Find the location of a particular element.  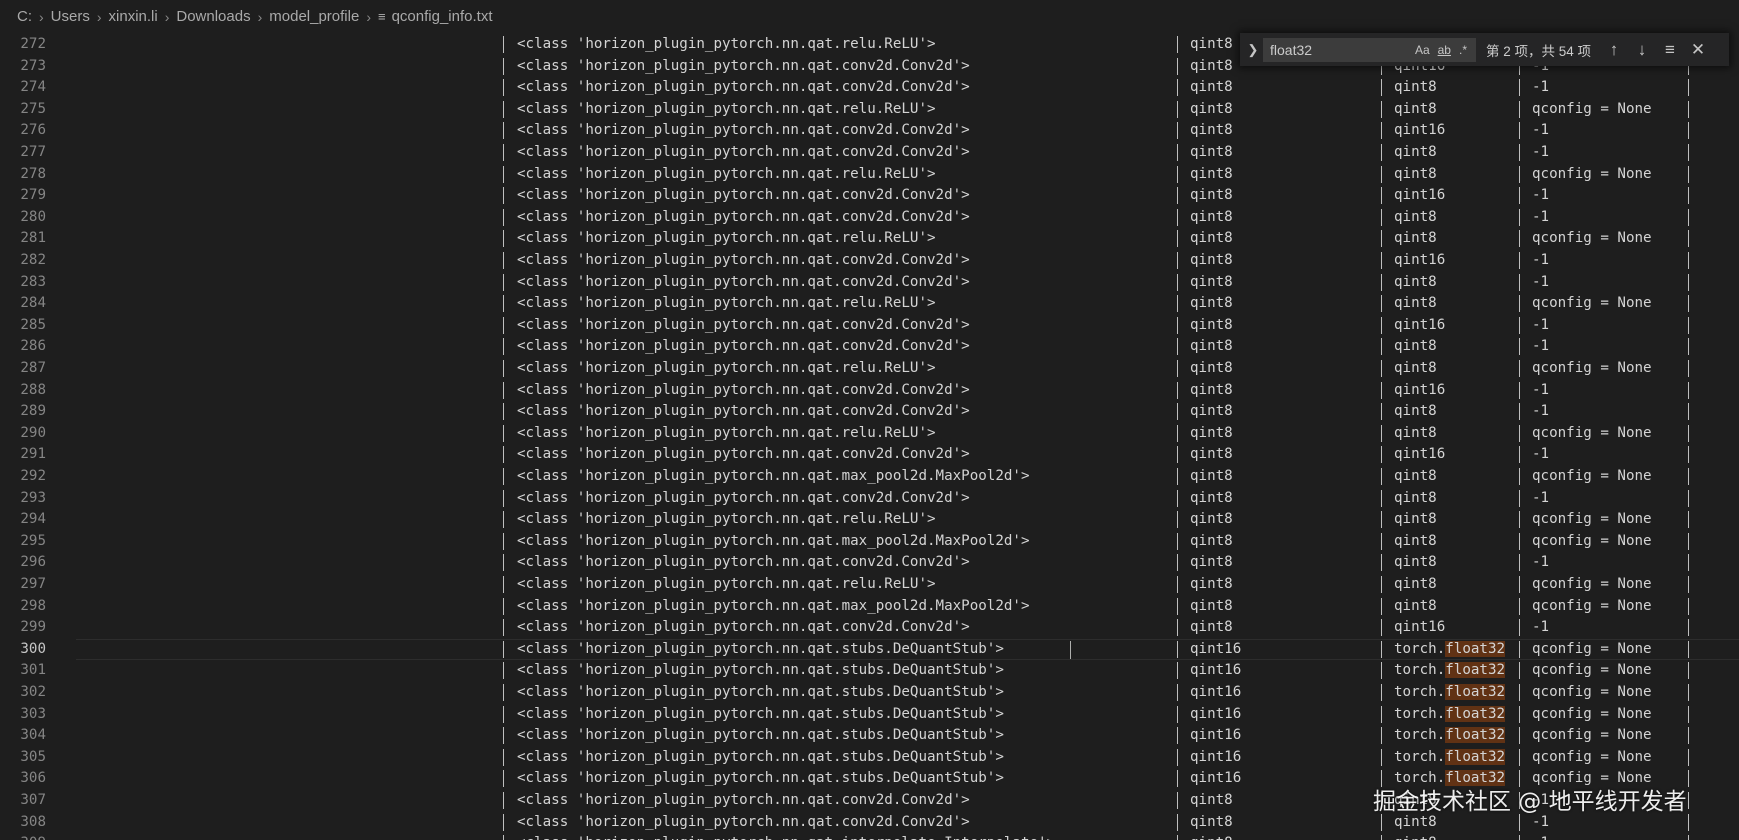

breadcrumb-item: C: is located at coordinates (24, 16).